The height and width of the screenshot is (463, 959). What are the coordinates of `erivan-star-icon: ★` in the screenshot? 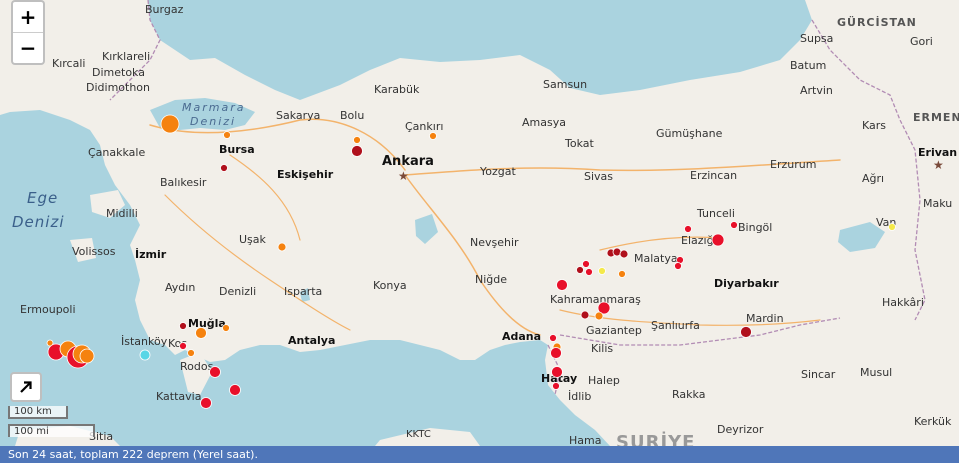 It's located at (938, 165).